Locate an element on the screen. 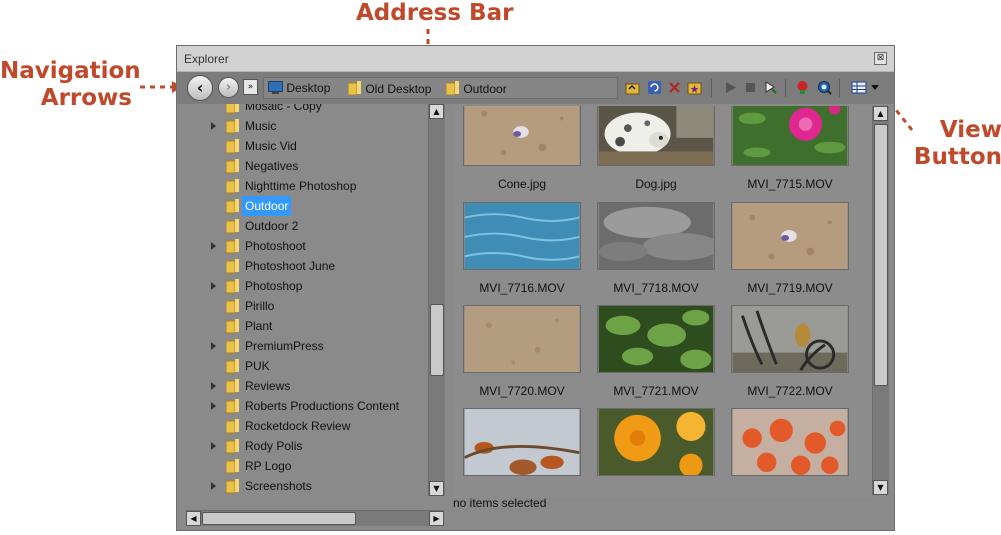 The image size is (1001, 535). thumbnail-item: Cone.jpg is located at coordinates (522, 148).